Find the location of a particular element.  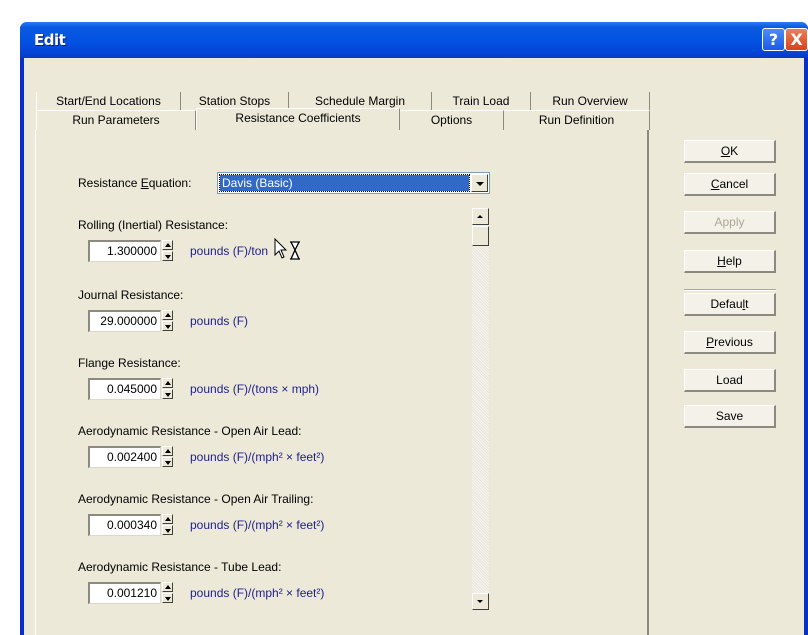

scroll-up-icon is located at coordinates (480, 216).